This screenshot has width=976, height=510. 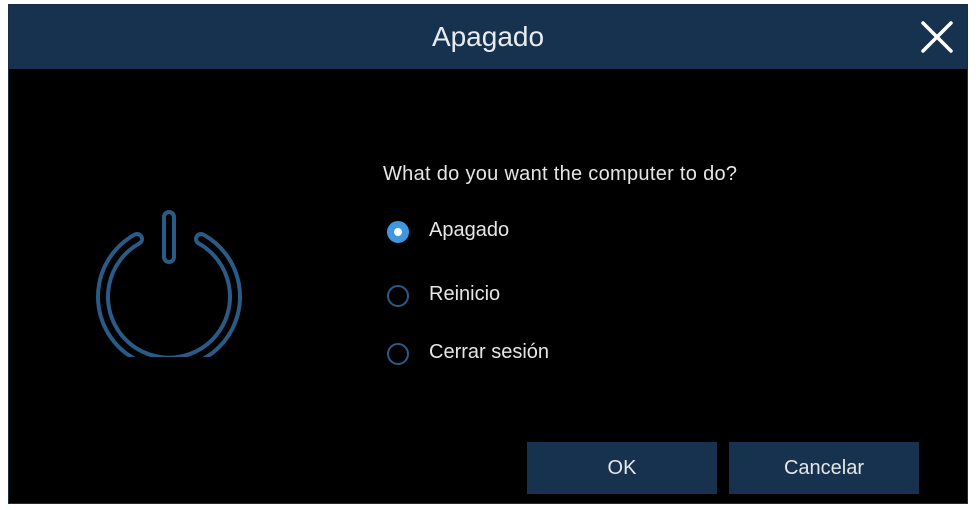 I want to click on cancel-button: Cancelar, so click(x=824, y=468).